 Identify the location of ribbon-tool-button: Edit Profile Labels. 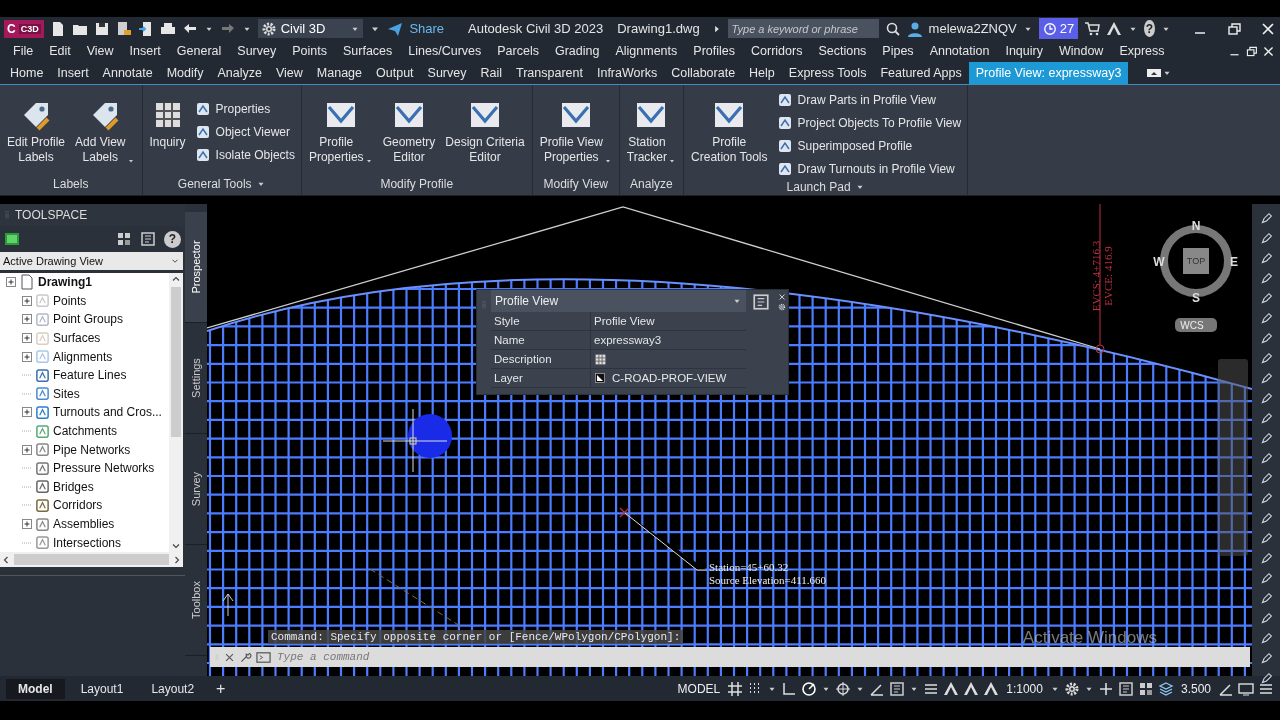
(36, 131).